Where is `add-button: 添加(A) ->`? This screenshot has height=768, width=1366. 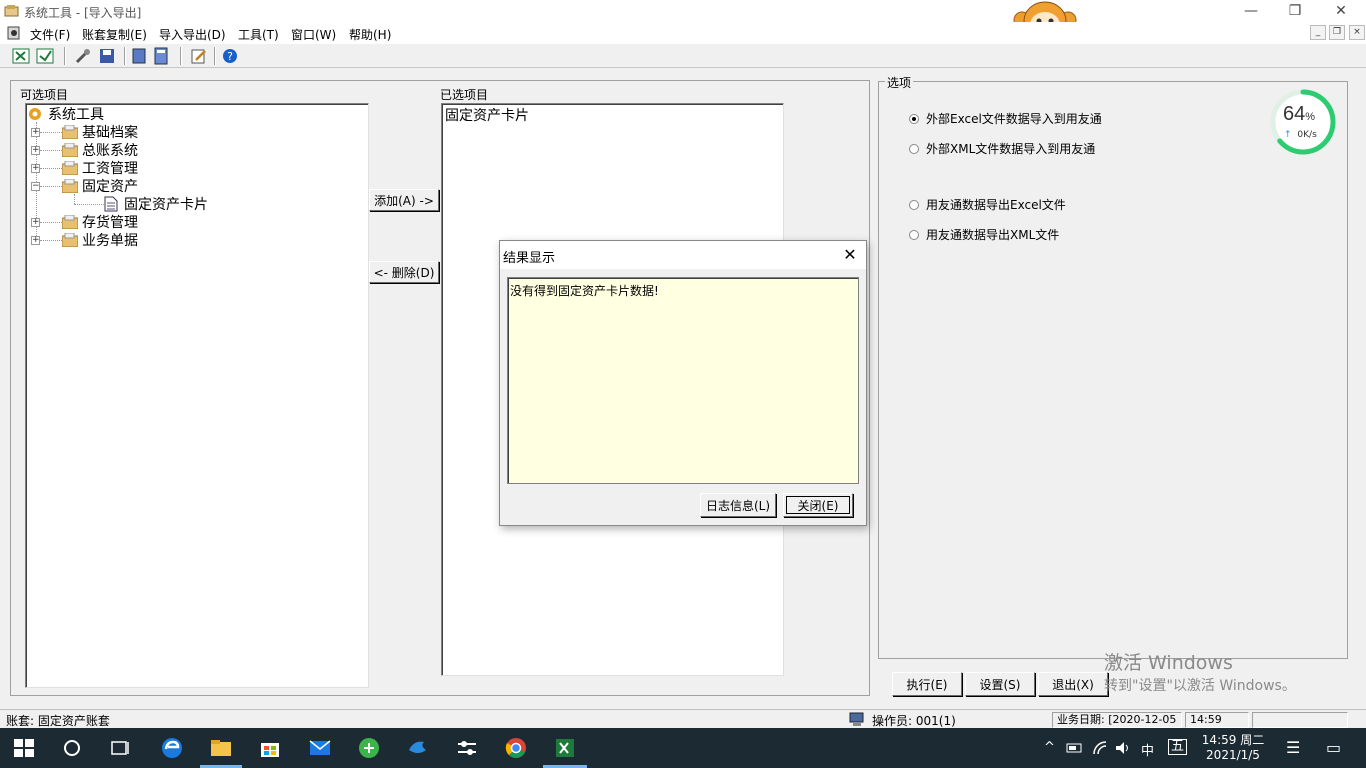 add-button: 添加(A) -> is located at coordinates (404, 200).